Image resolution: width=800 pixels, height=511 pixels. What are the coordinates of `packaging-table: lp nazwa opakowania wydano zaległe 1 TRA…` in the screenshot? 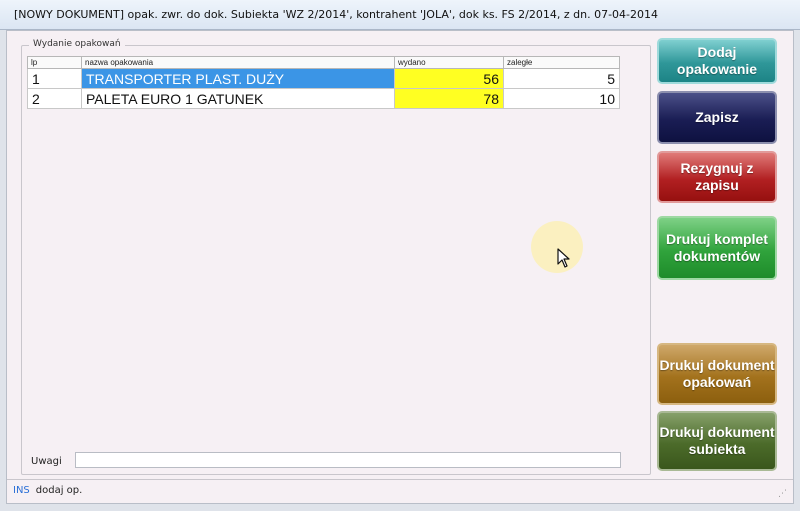 It's located at (323, 82).